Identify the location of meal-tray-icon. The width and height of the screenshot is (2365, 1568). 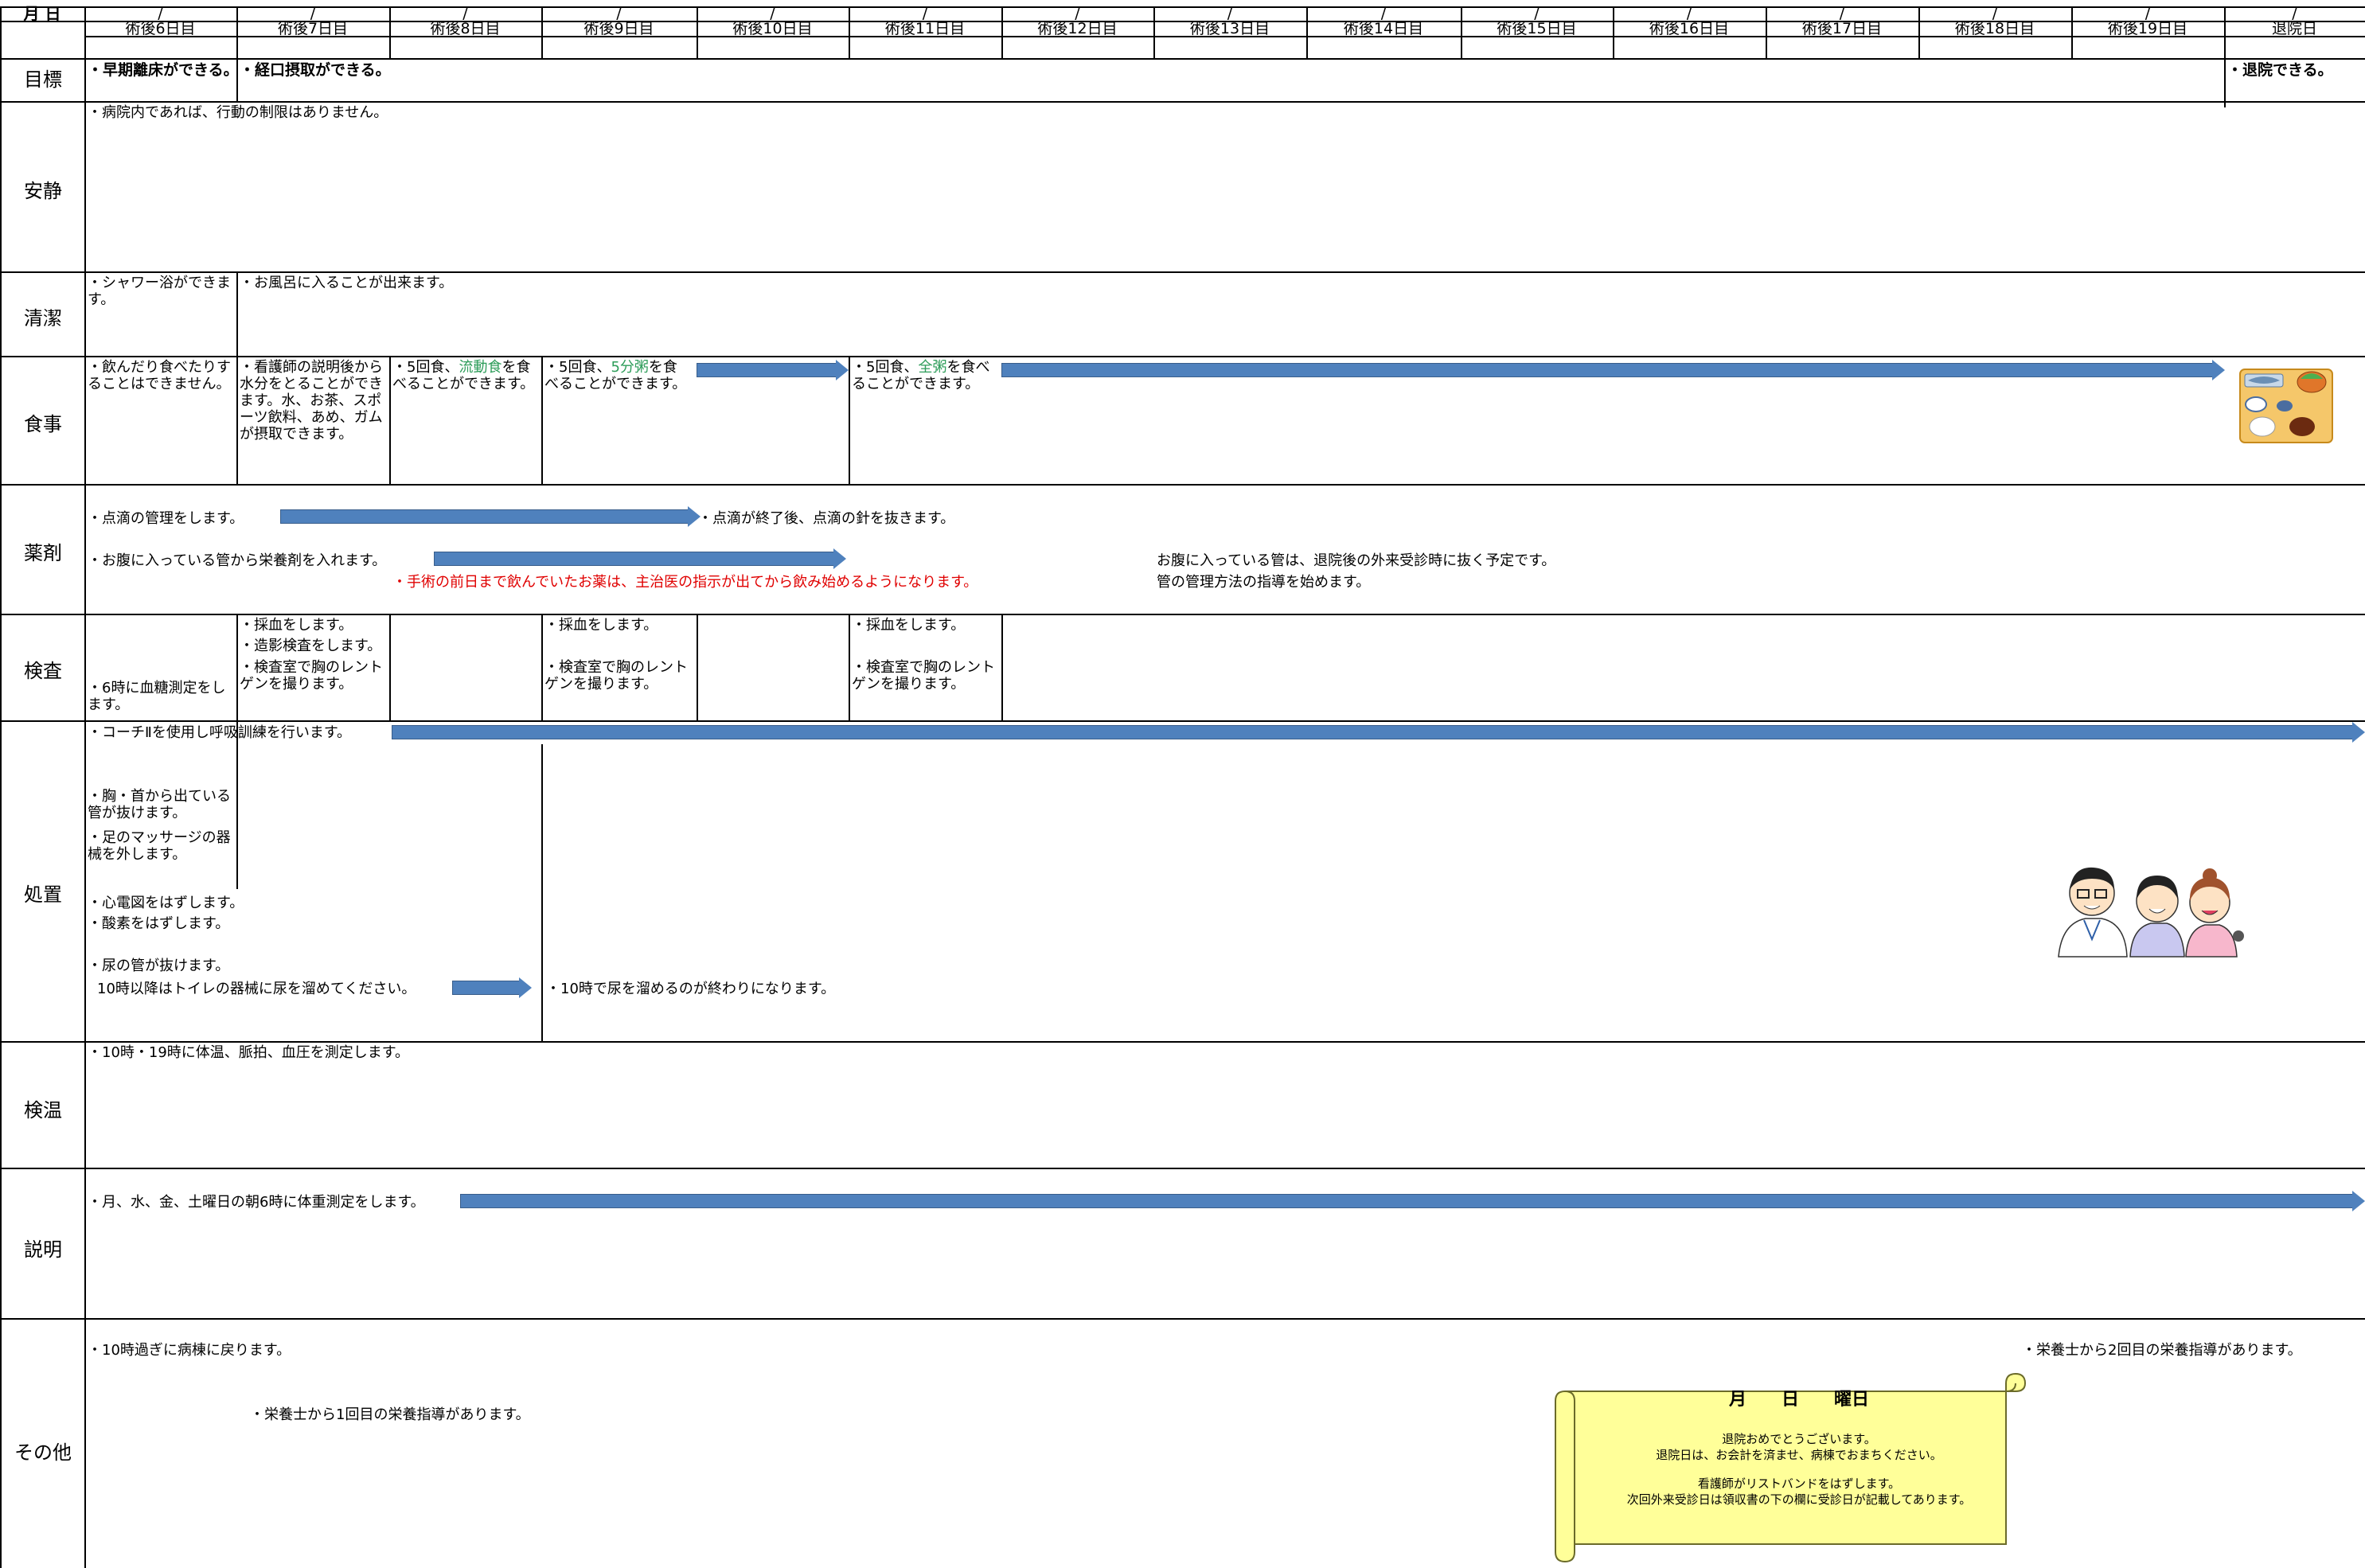
(2286, 406).